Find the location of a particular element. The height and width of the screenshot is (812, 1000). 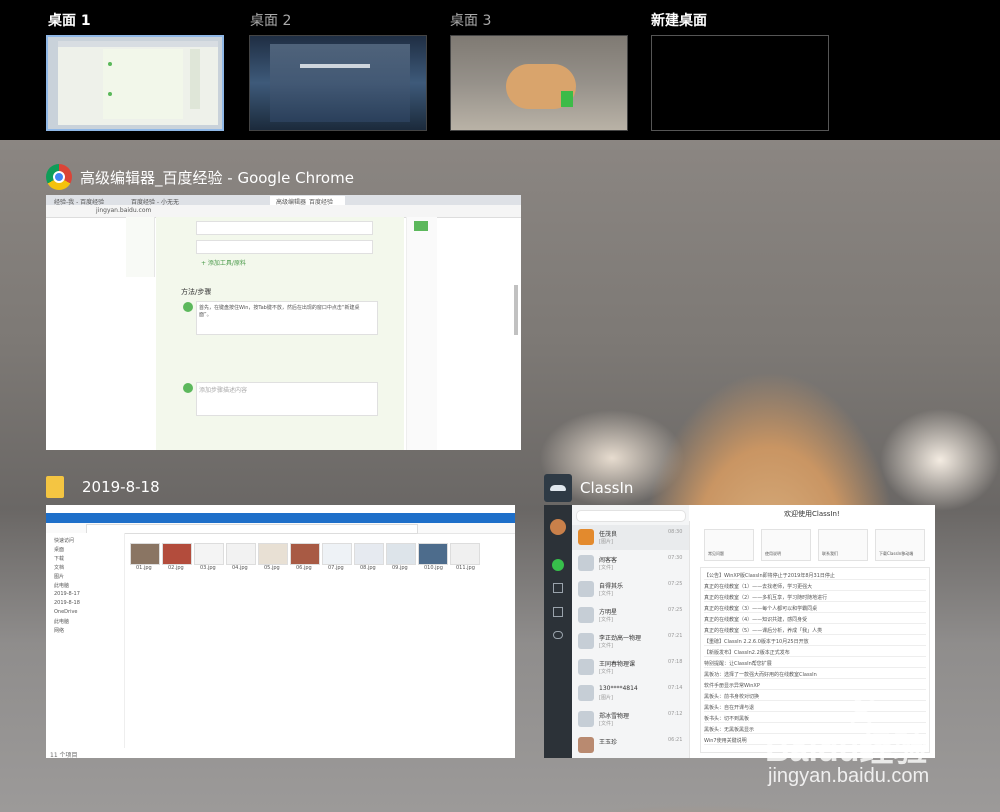

contact-name: 郑冰雪物理 is located at coordinates (614, 716).